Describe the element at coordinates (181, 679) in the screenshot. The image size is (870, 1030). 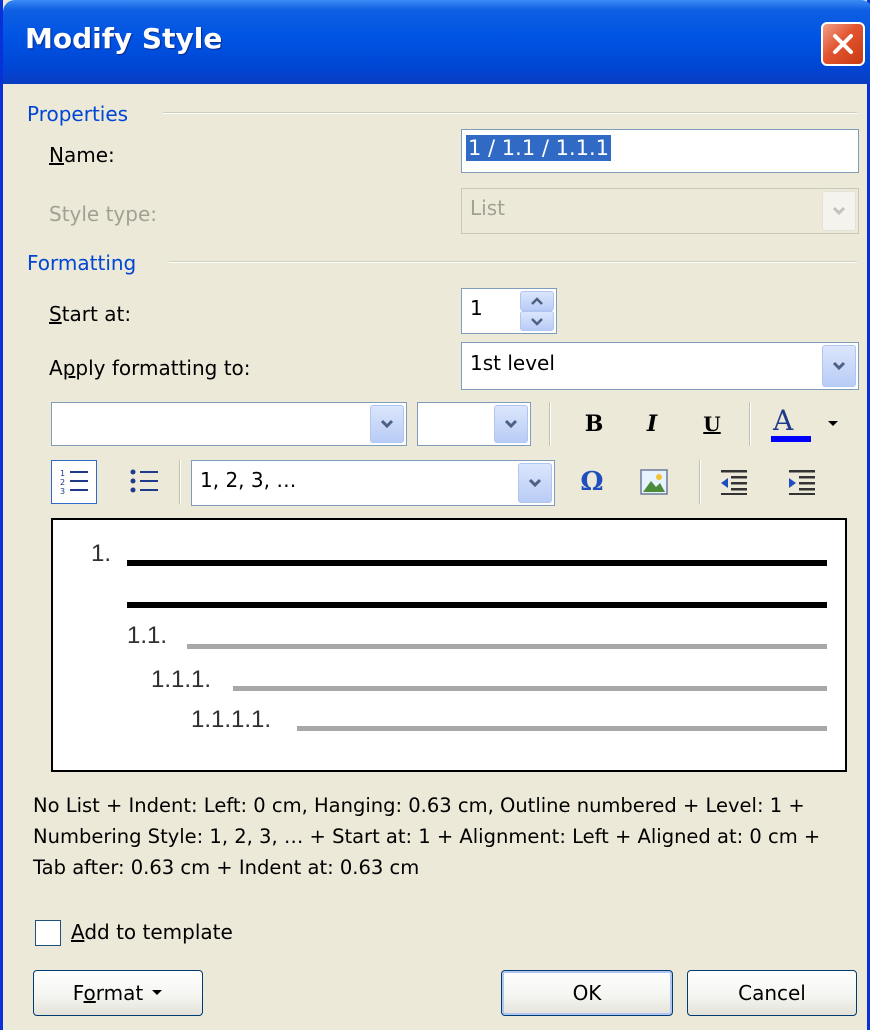
I see `preview-level-3-number: 1.1.1.` at that location.